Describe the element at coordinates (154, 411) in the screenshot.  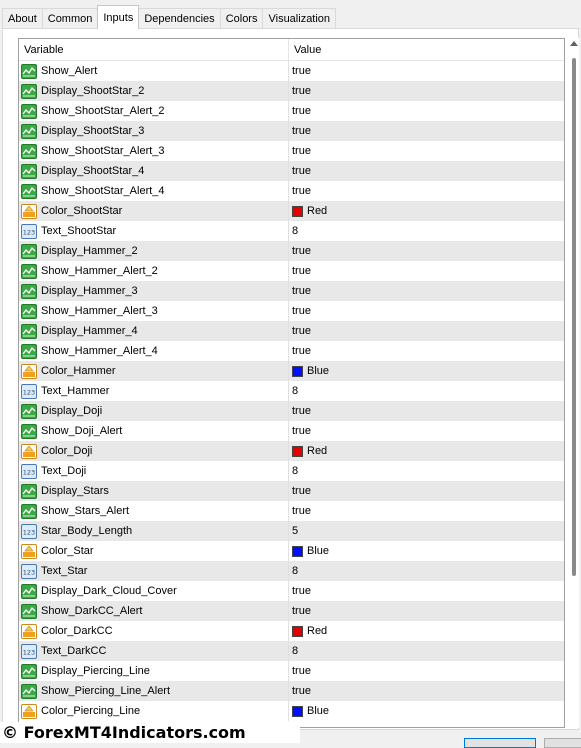
I see `variable-cell: Display_Doji` at that location.